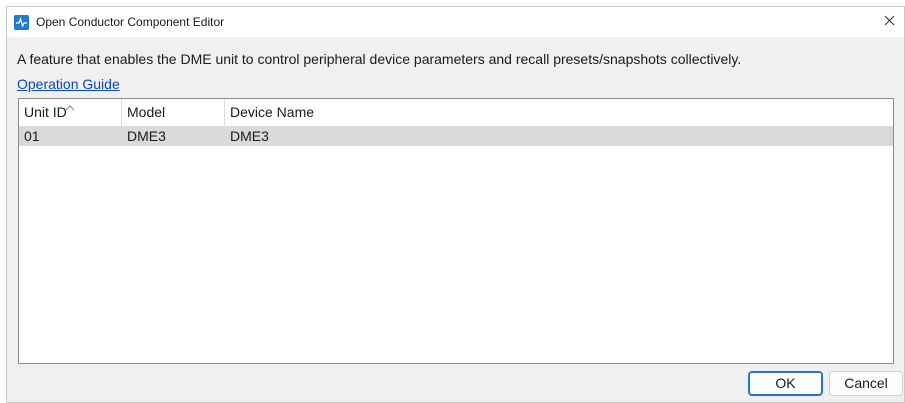 The height and width of the screenshot is (403, 905). I want to click on cell-unit-id: 01, so click(32, 136).